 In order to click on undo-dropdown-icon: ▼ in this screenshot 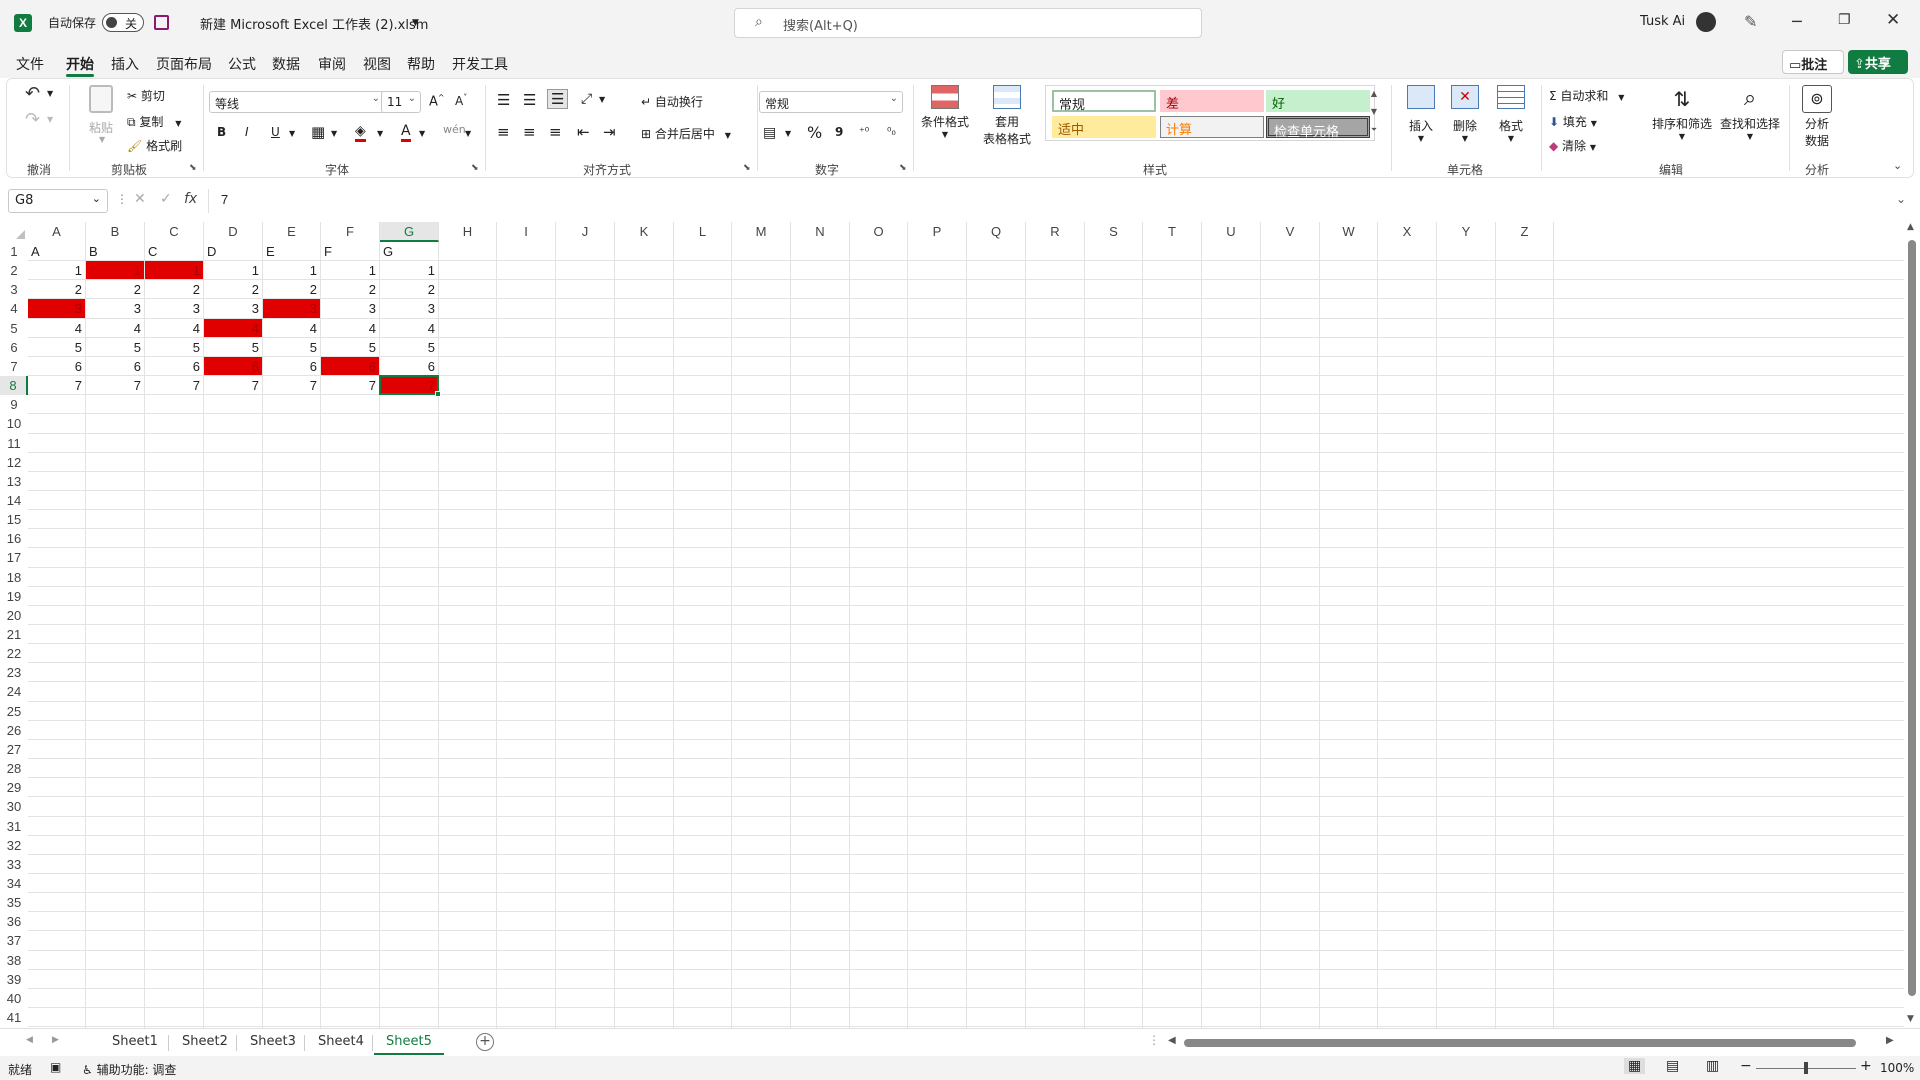, I will do `click(50, 93)`.